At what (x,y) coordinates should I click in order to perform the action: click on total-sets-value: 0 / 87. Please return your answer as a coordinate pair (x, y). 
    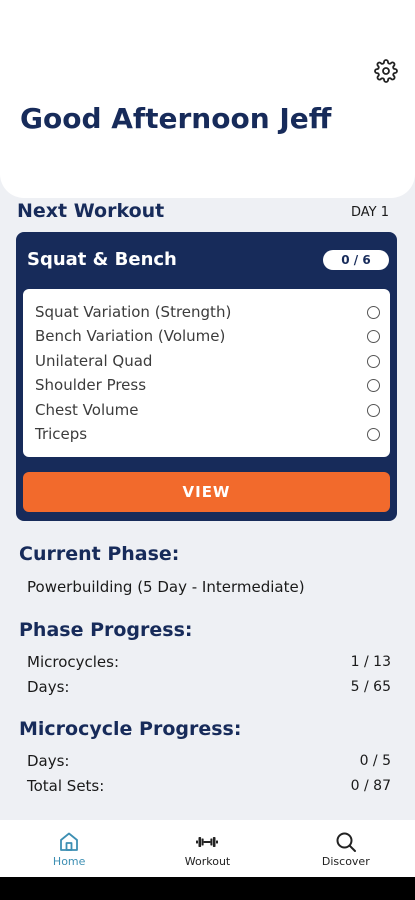
    Looking at the image, I should click on (370, 786).